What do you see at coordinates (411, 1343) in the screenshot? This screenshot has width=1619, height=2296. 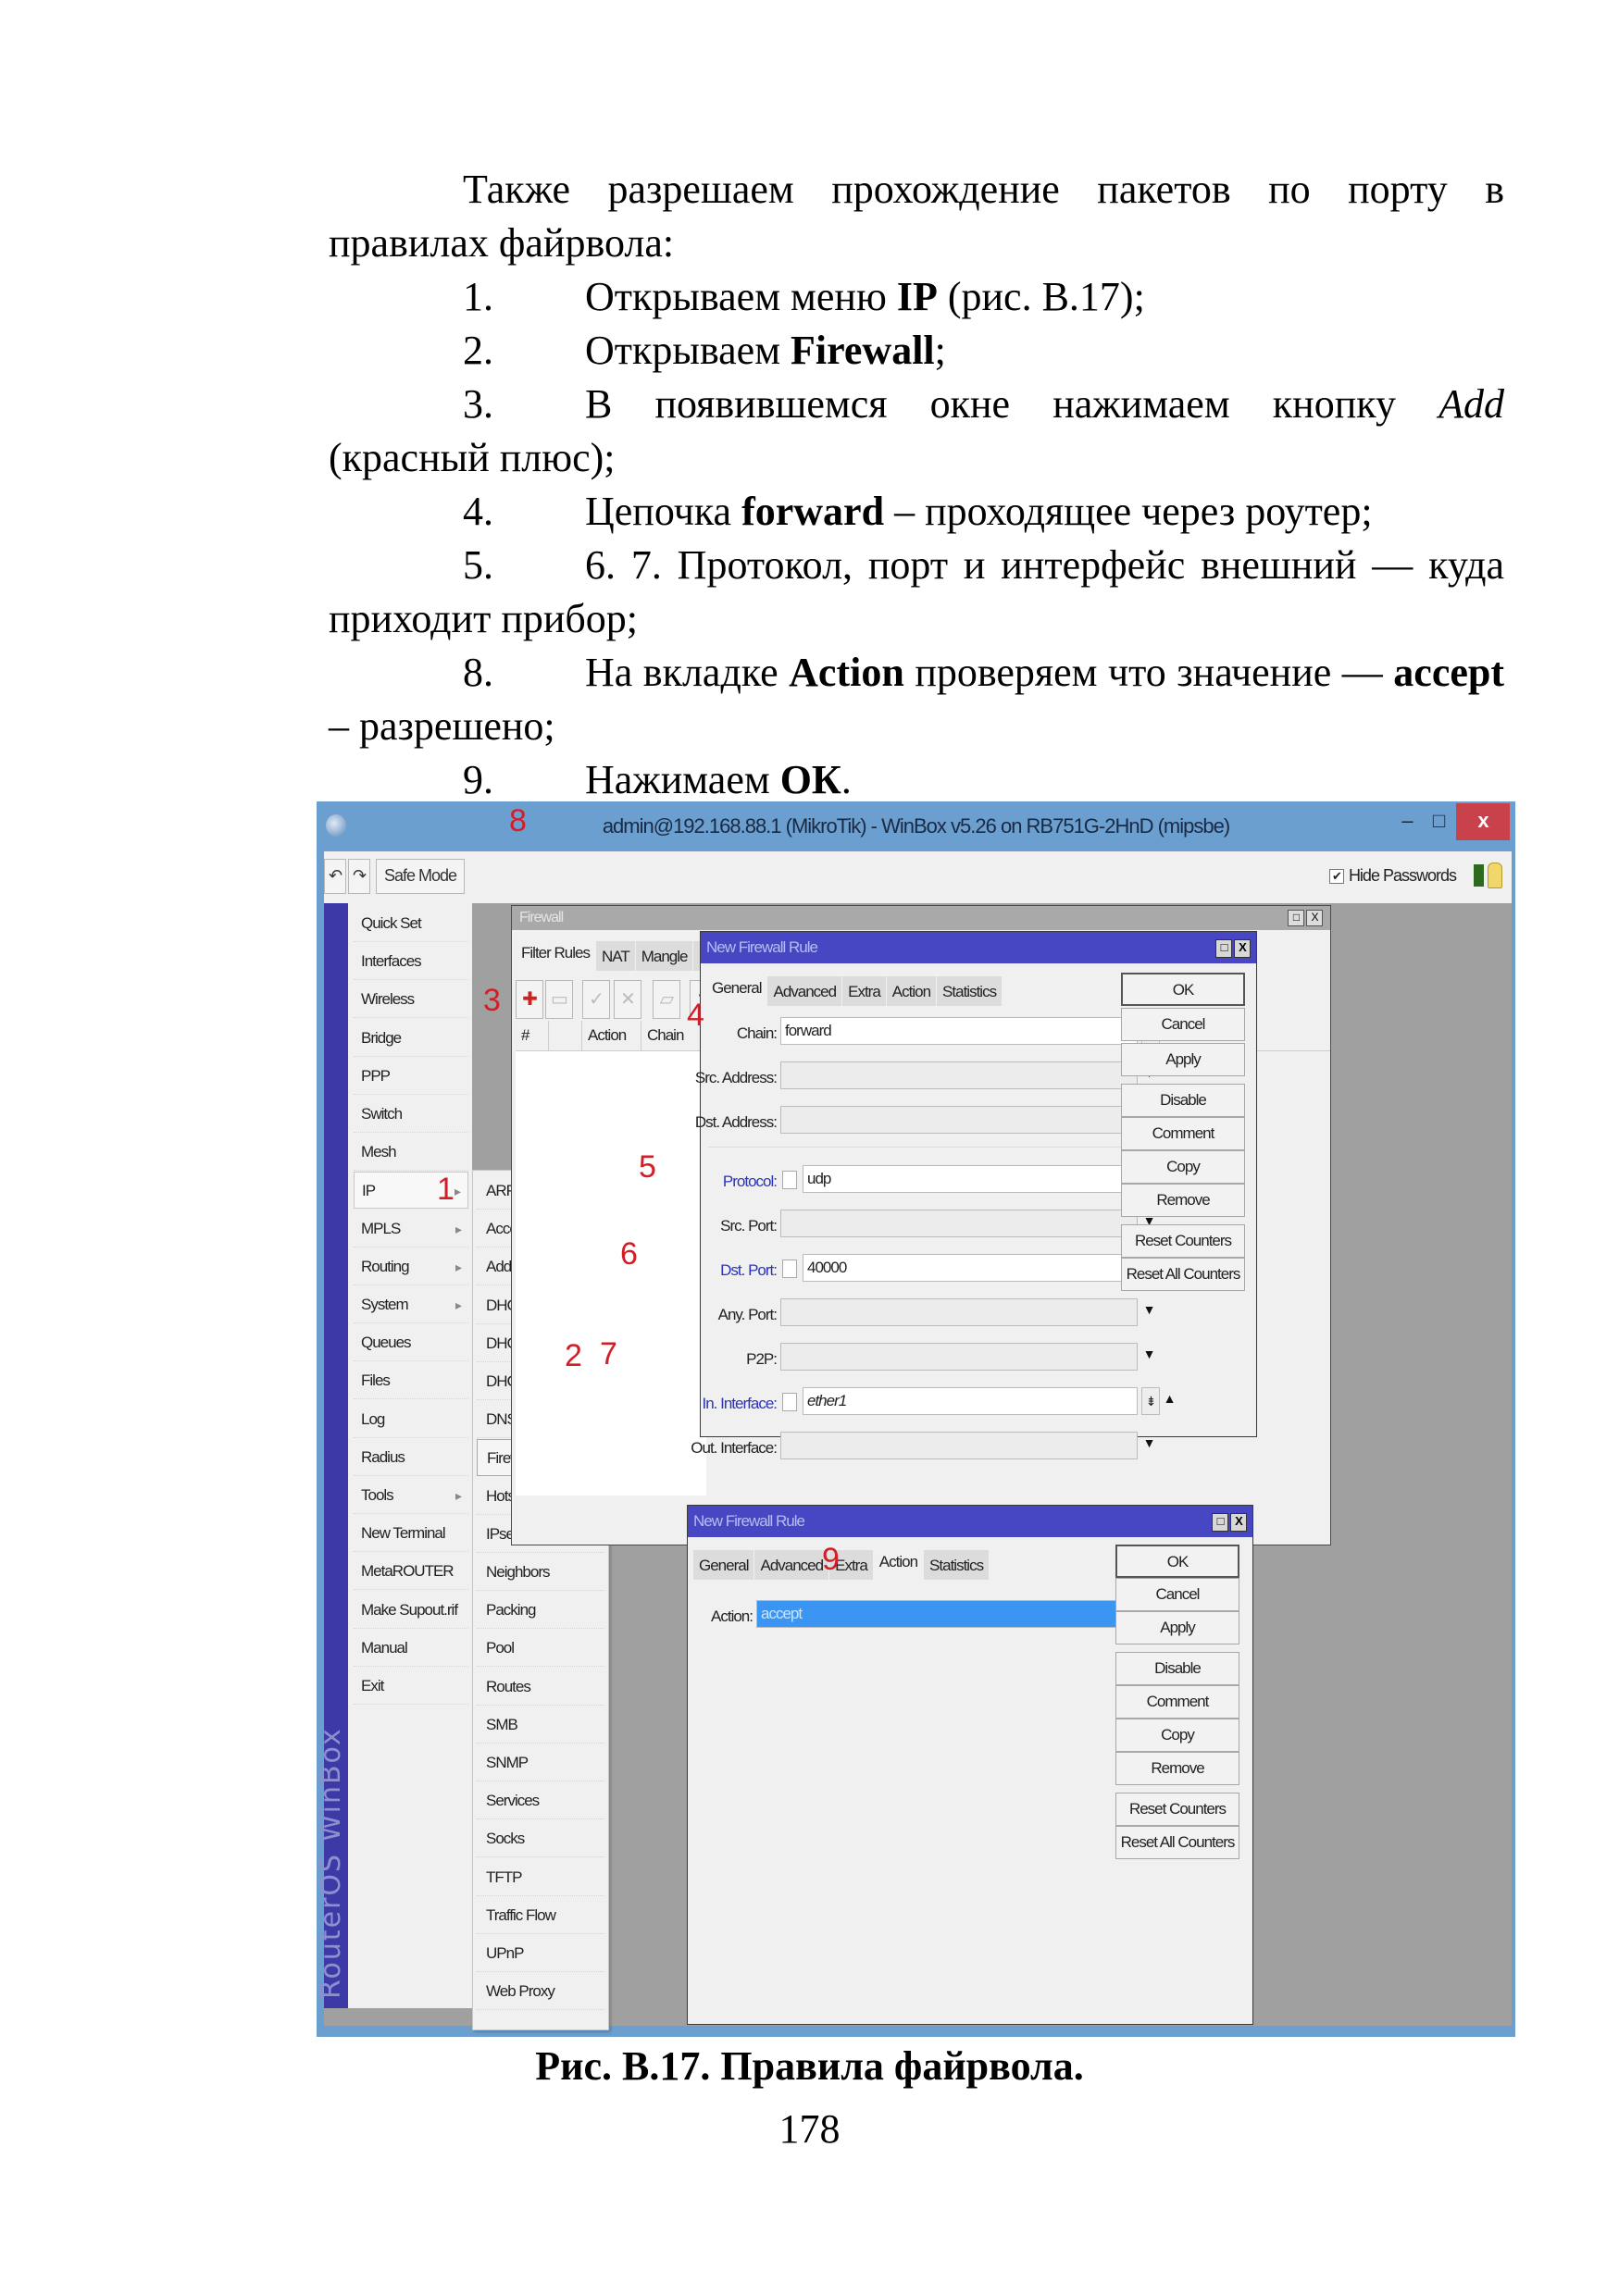 I see `menu-item-queues: Queues` at bounding box center [411, 1343].